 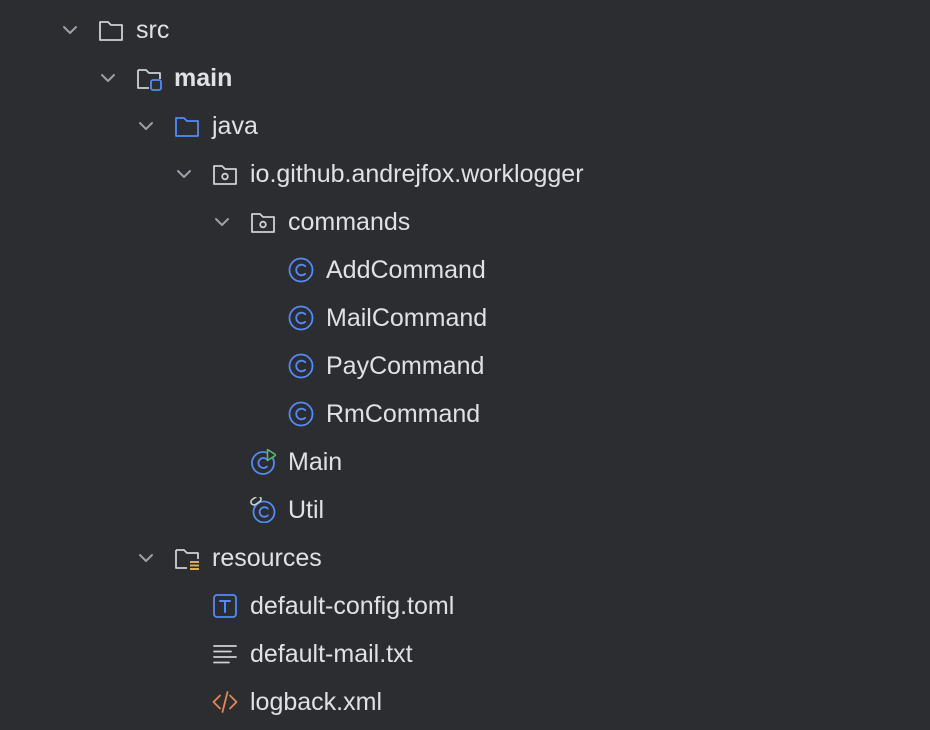 What do you see at coordinates (465, 510) in the screenshot?
I see `tree-node-util: Util` at bounding box center [465, 510].